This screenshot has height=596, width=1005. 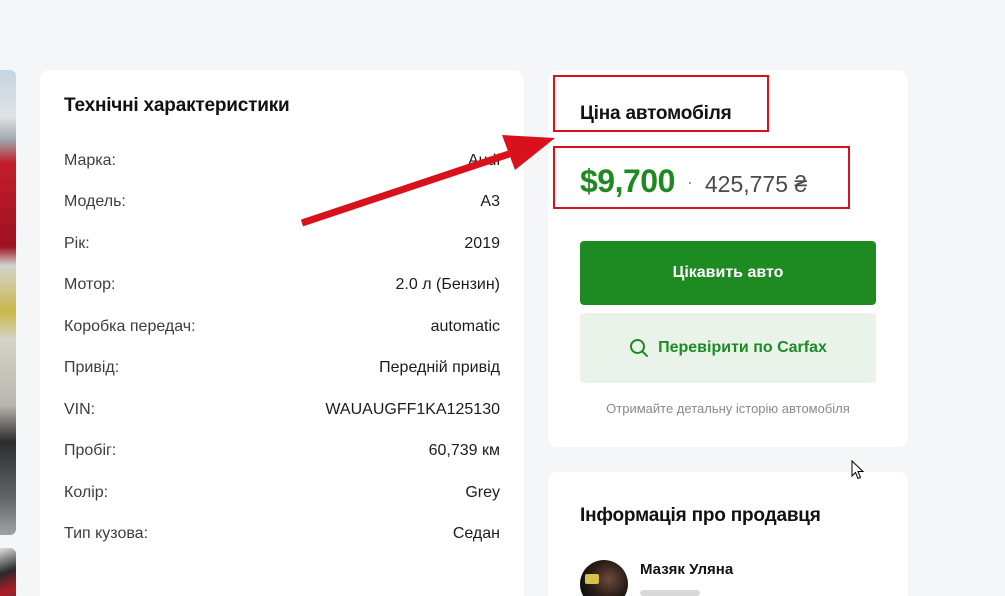 What do you see at coordinates (728, 408) in the screenshot?
I see `carfax-hint: Отримайте детальну історію автомобіля` at bounding box center [728, 408].